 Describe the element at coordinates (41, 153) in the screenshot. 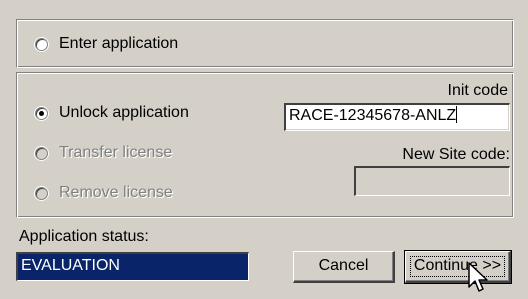

I see `transfer-license-radio` at that location.